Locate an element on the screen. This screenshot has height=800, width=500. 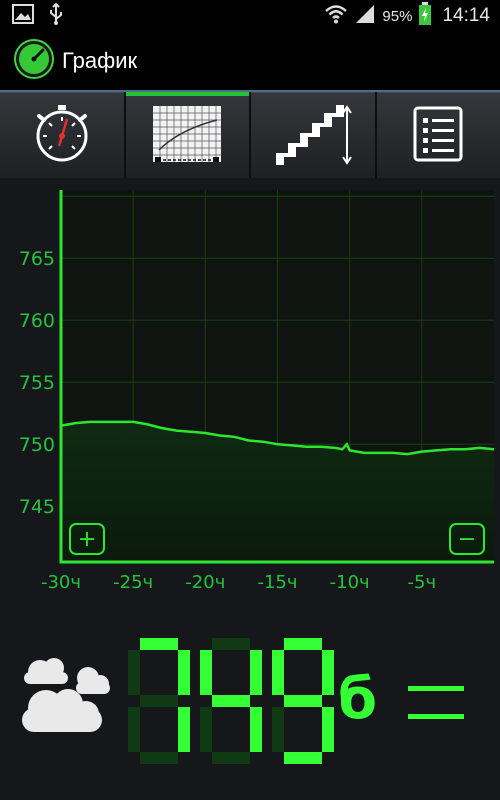
battery-charging-icon is located at coordinates (425, 16).